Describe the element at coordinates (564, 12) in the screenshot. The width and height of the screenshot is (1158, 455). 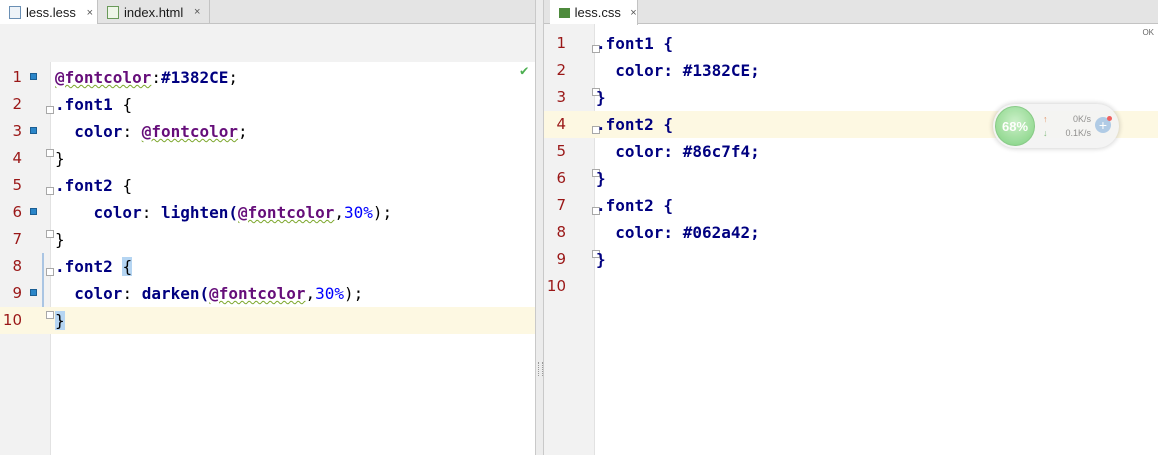
I see `css-file-icon` at that location.